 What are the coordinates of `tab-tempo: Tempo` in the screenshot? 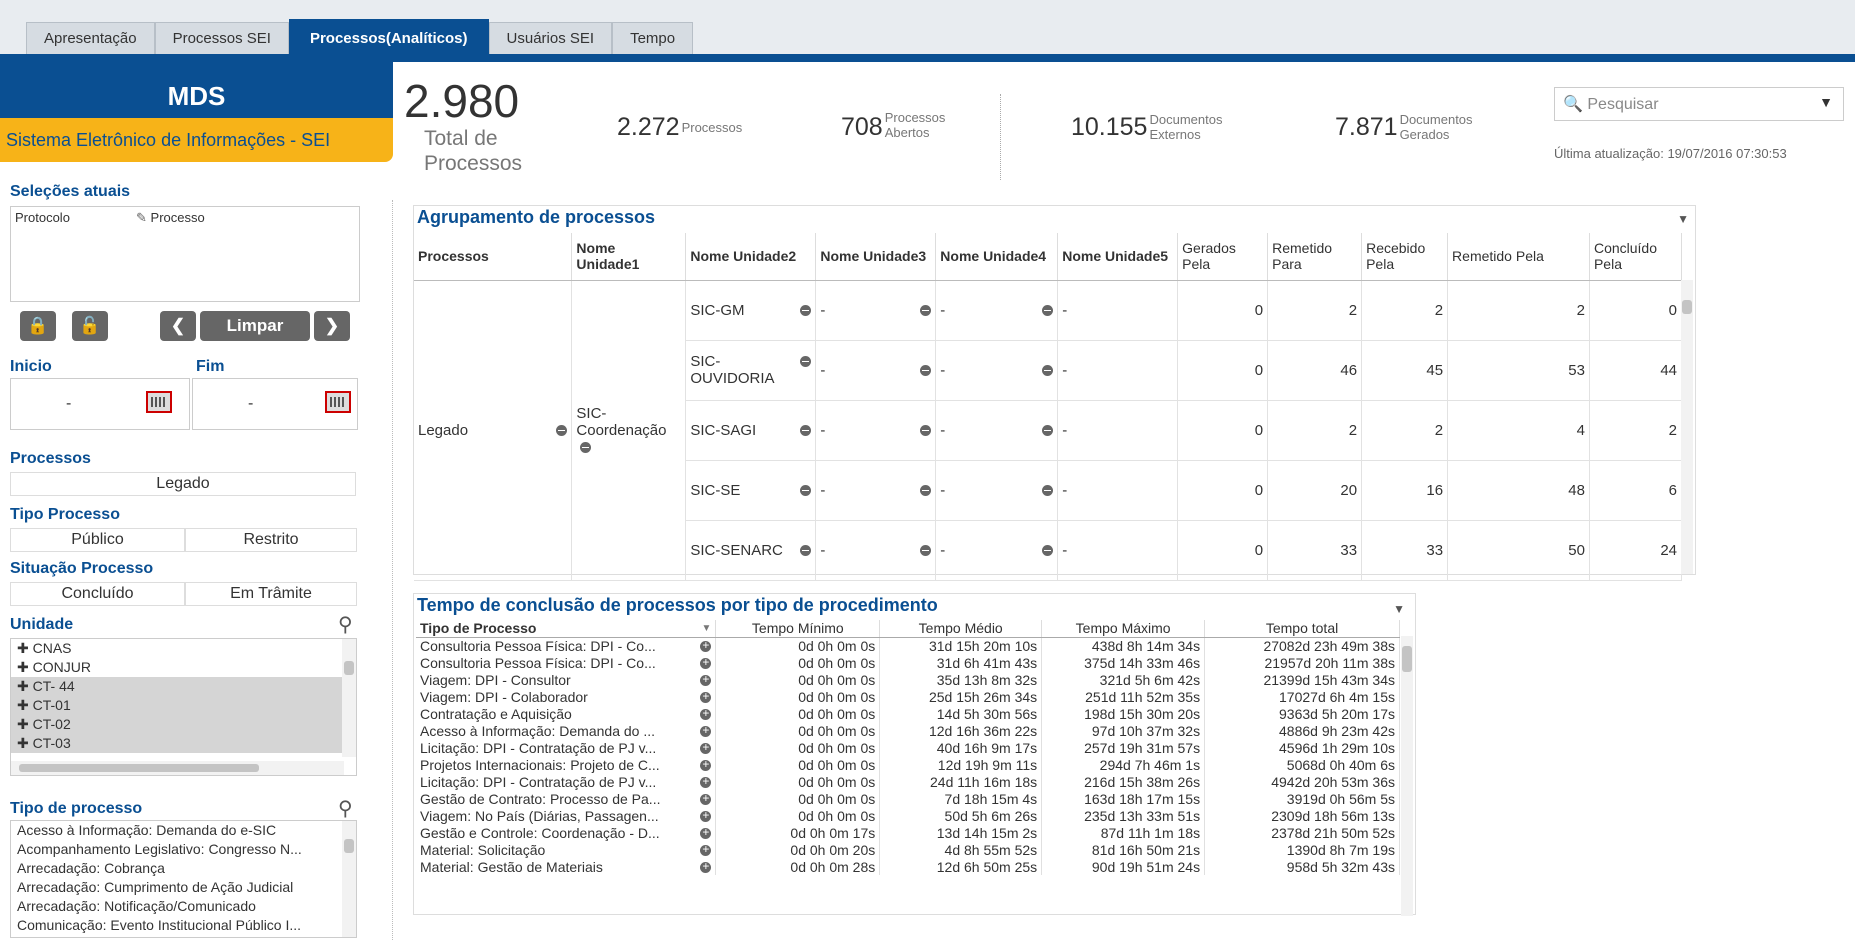 It's located at (653, 38).